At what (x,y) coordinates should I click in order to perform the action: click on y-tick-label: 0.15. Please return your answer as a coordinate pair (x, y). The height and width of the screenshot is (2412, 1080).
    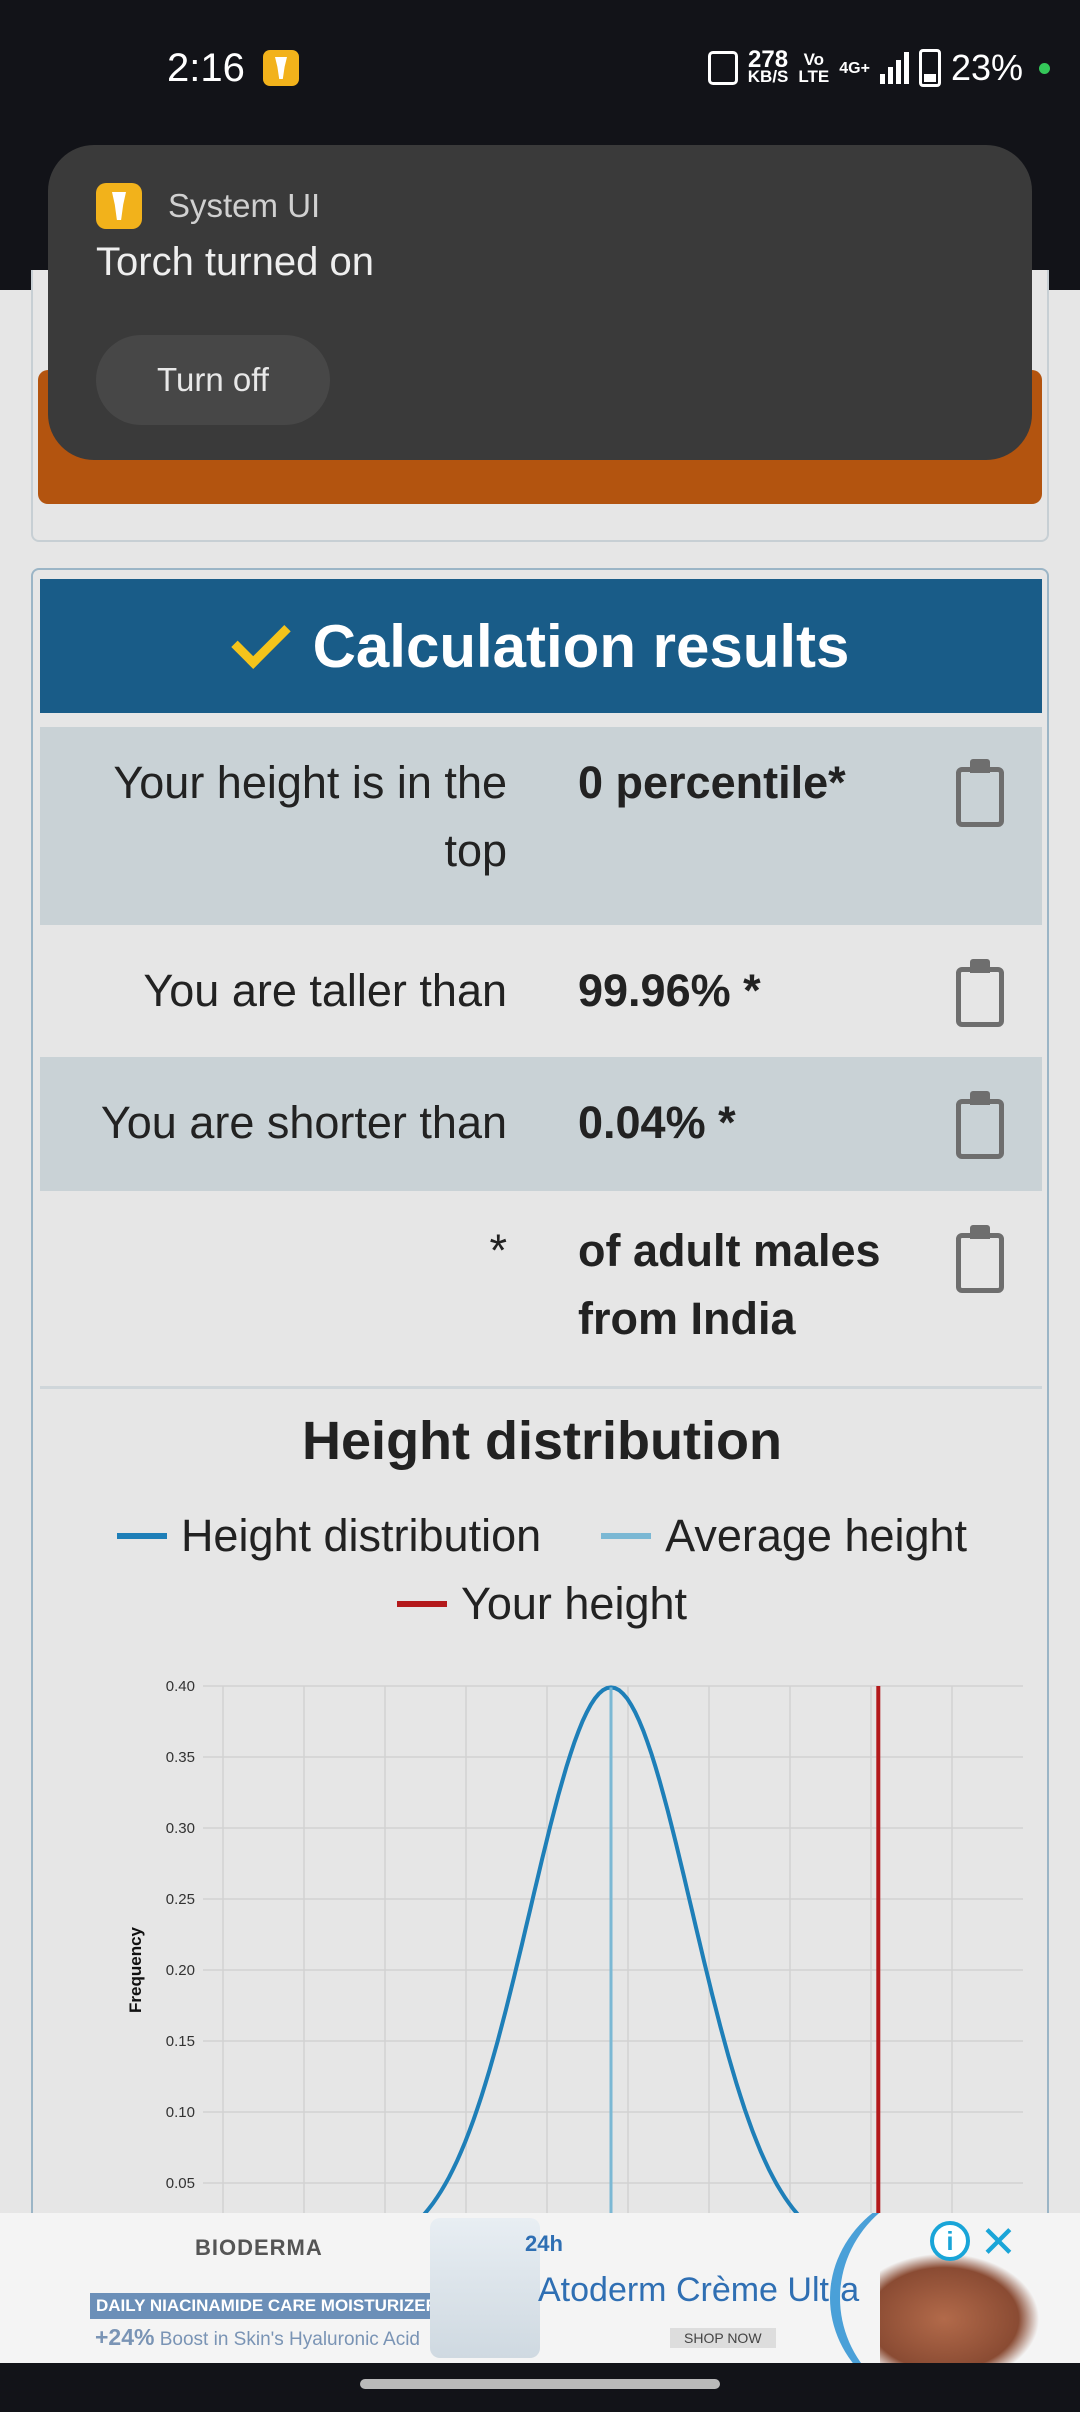
    Looking at the image, I should click on (180, 2041).